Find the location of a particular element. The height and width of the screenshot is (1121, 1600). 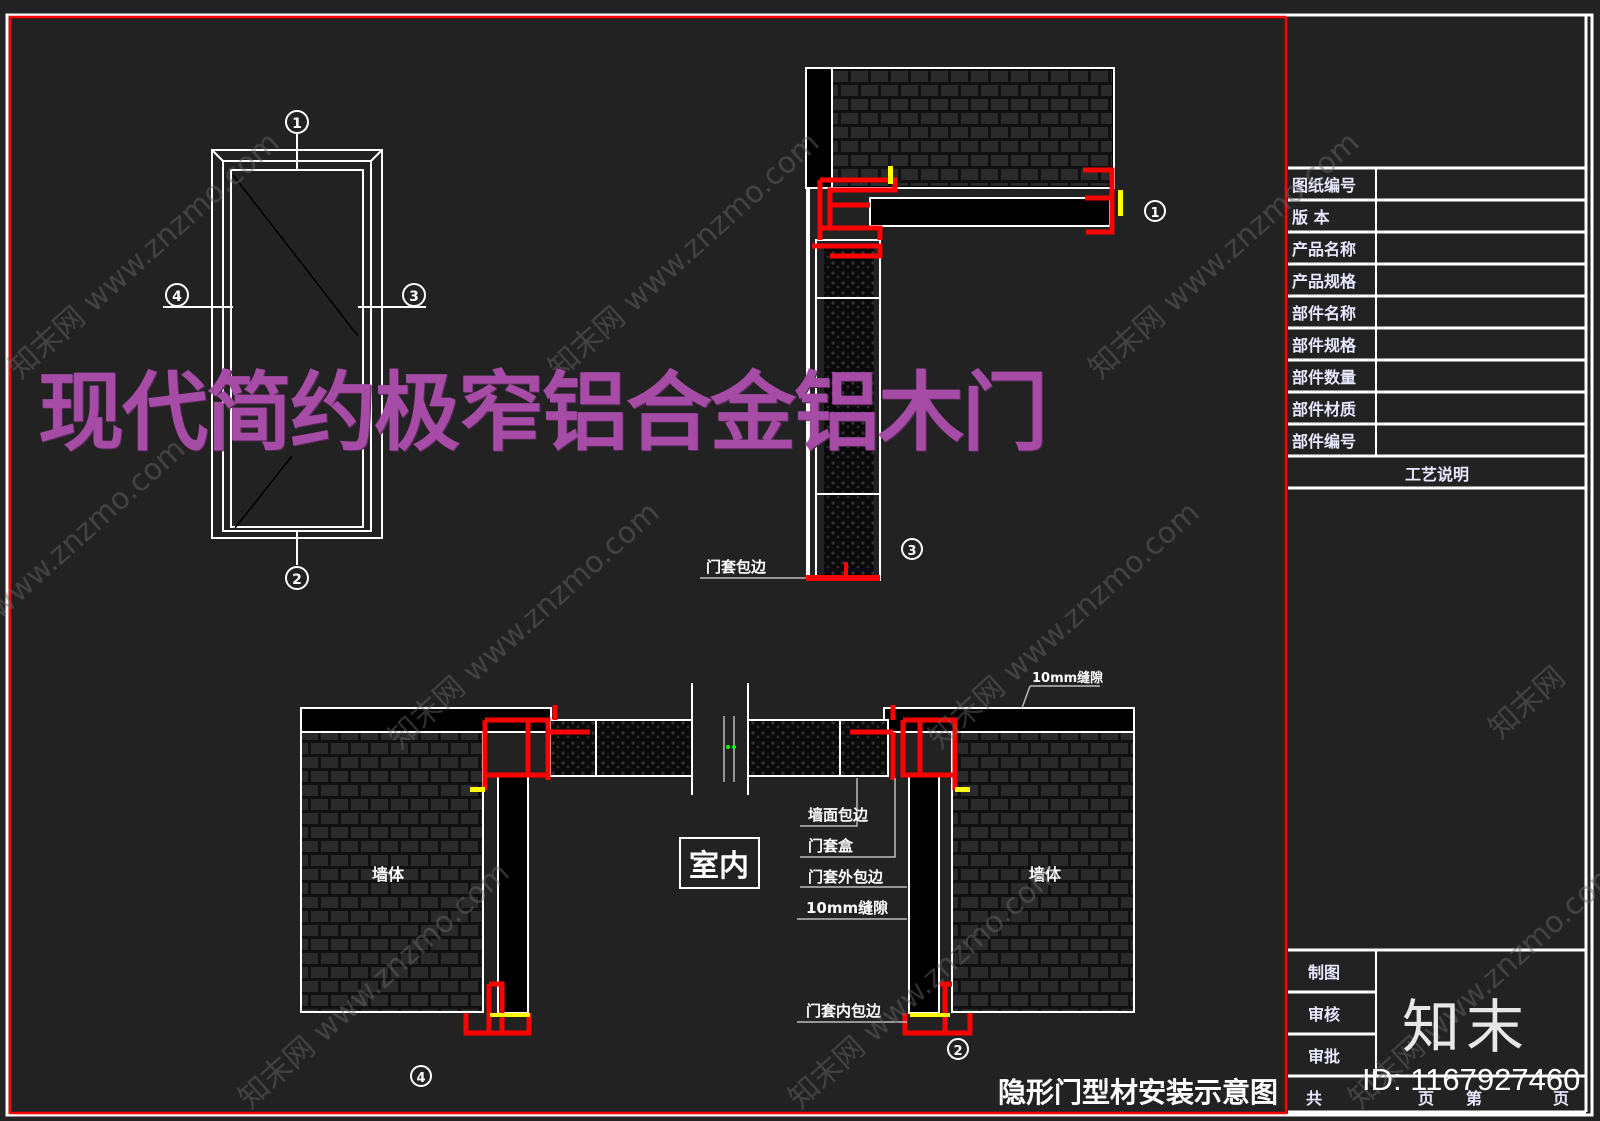

section-marker-plan-bottom-right: 2 is located at coordinates (958, 1049).